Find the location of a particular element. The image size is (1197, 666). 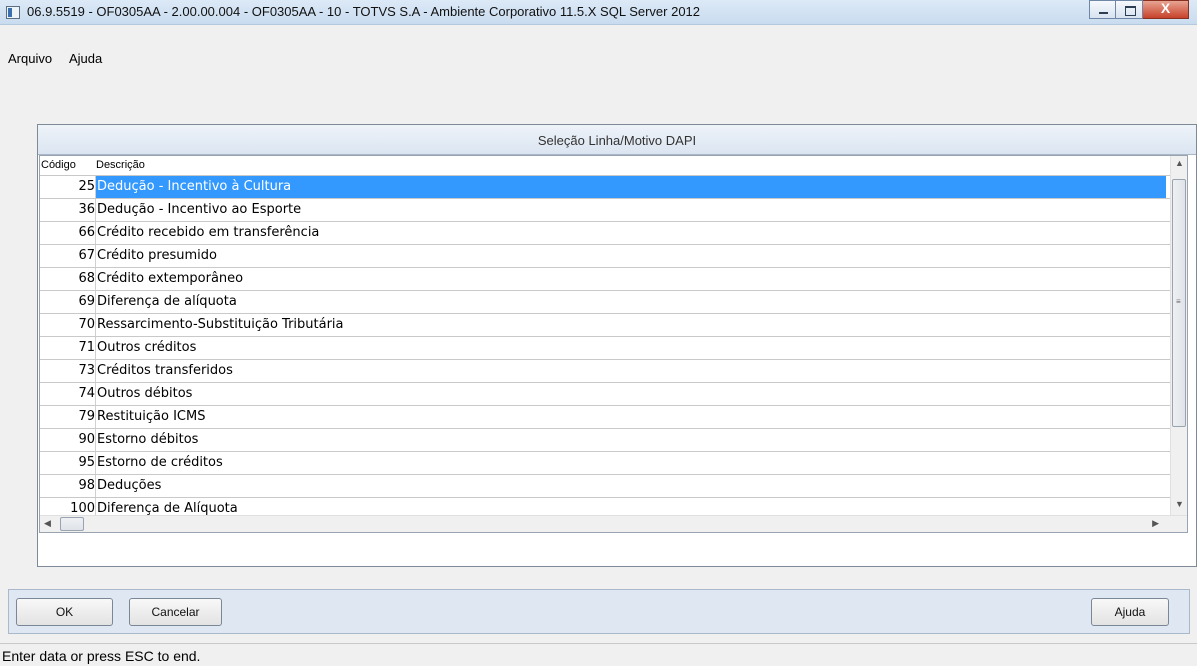

row-code: 98 is located at coordinates (86, 485).